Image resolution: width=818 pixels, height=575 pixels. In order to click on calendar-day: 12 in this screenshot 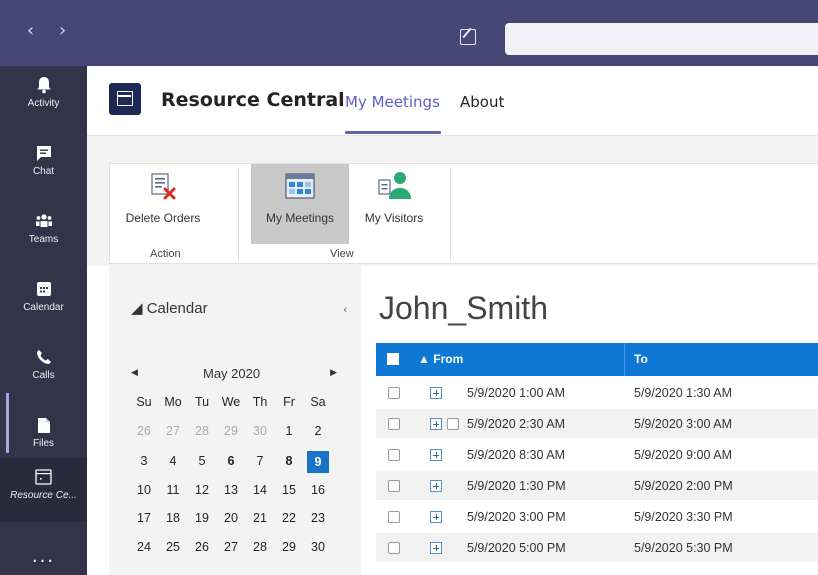, I will do `click(202, 490)`.